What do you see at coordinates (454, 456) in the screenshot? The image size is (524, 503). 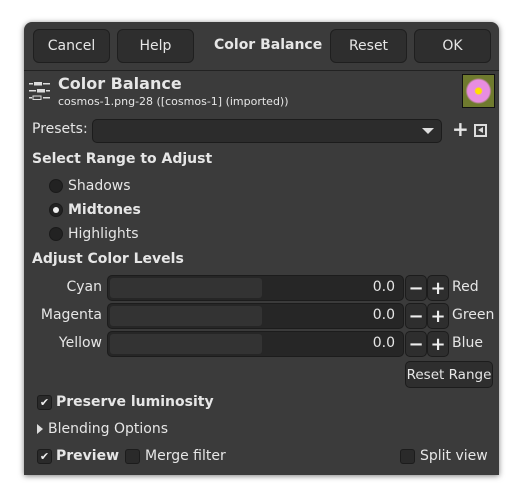 I see `split-view-label: Split view` at bounding box center [454, 456].